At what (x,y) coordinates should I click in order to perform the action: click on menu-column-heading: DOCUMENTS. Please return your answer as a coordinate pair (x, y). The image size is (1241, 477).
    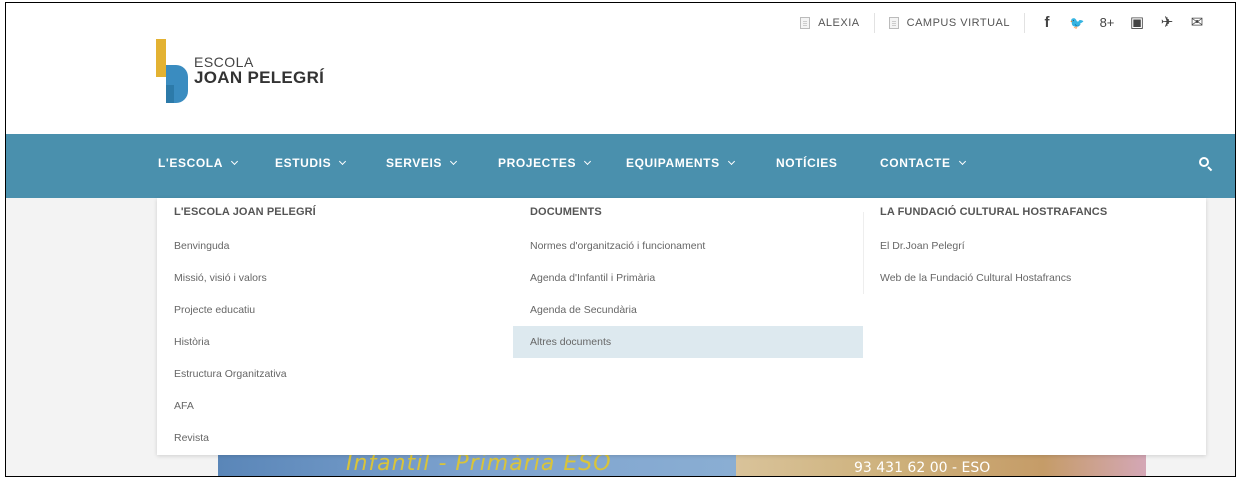
    Looking at the image, I should click on (566, 212).